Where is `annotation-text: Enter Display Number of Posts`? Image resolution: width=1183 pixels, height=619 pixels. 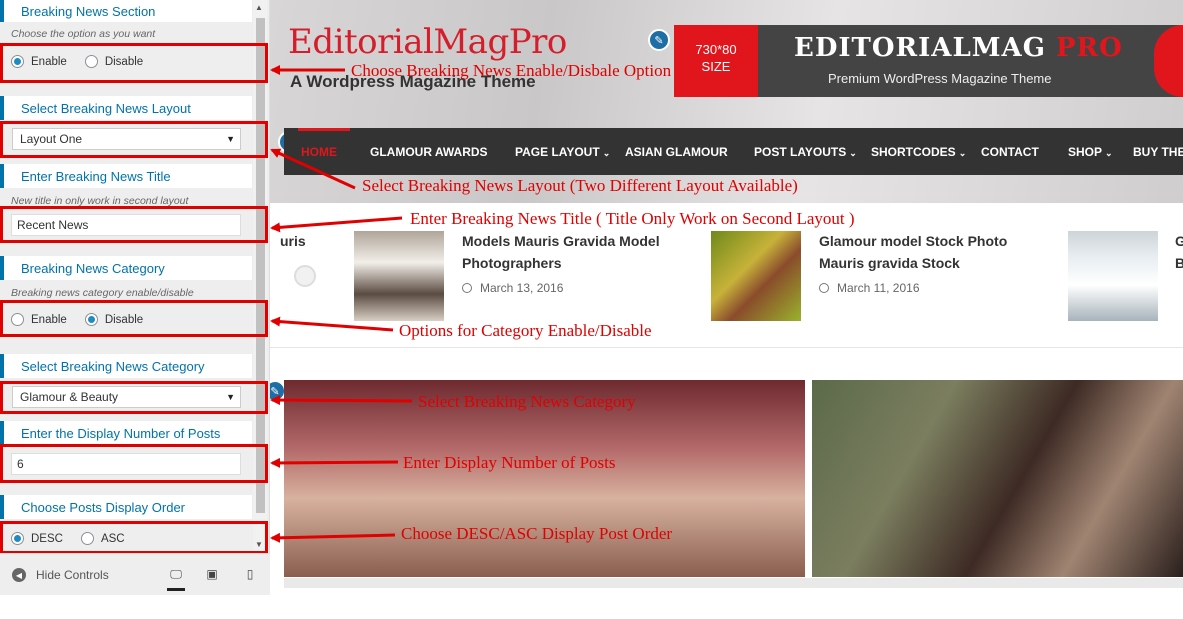
annotation-text: Enter Display Number of Posts is located at coordinates (509, 462).